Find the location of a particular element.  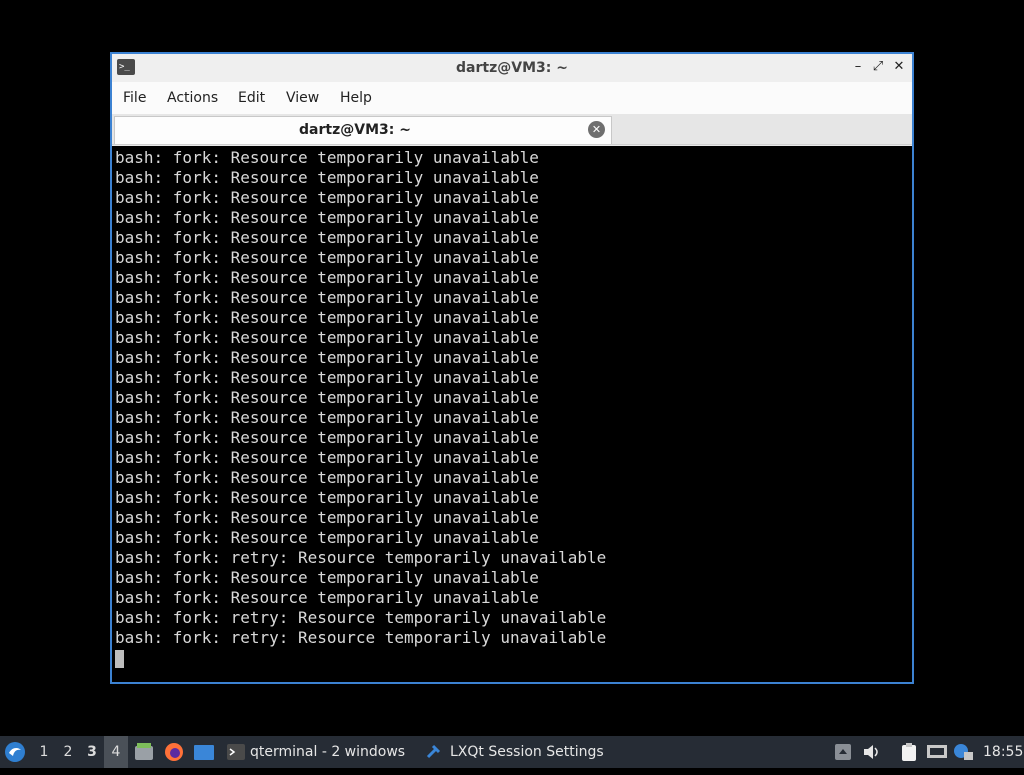

menu-help: Help is located at coordinates (356, 98).